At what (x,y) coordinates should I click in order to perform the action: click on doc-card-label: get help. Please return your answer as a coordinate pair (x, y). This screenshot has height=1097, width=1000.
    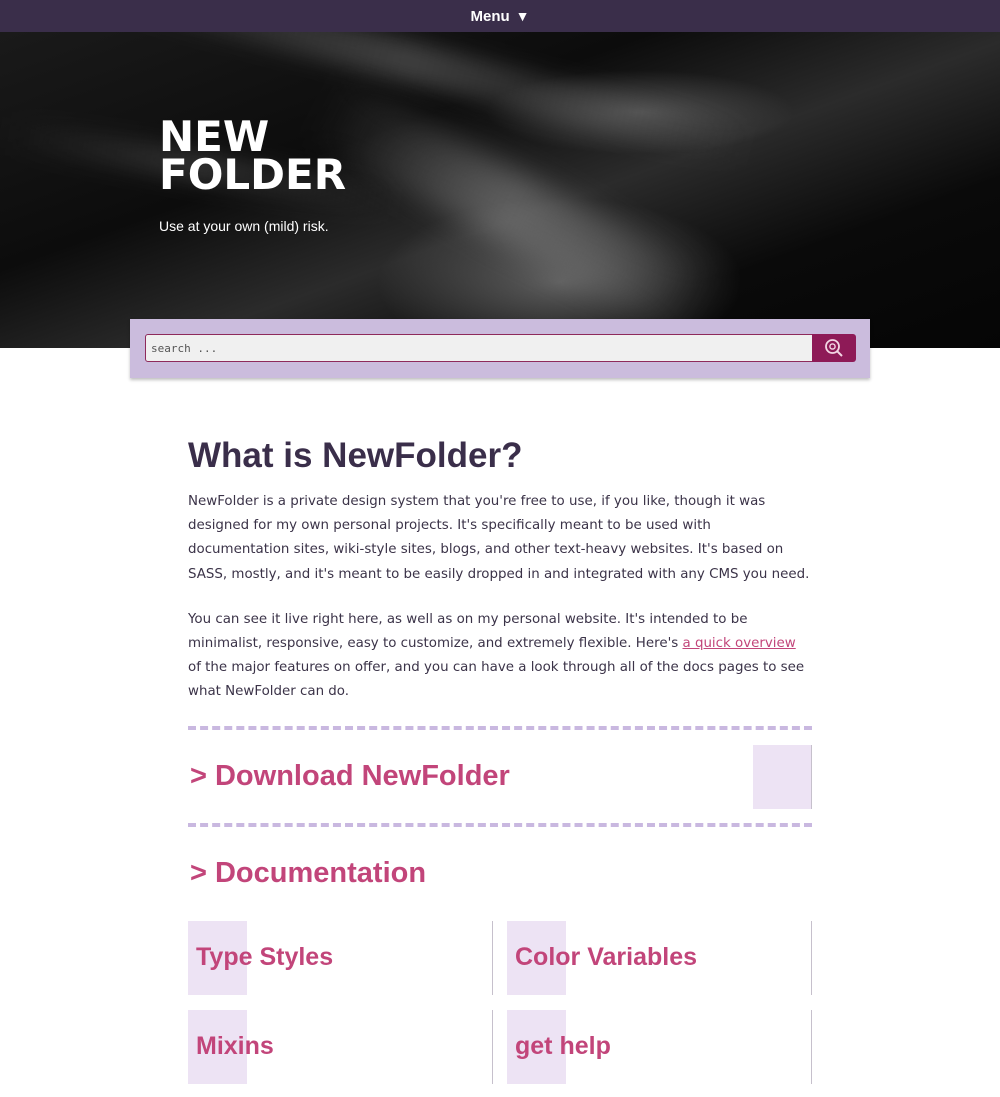
    Looking at the image, I should click on (563, 1046).